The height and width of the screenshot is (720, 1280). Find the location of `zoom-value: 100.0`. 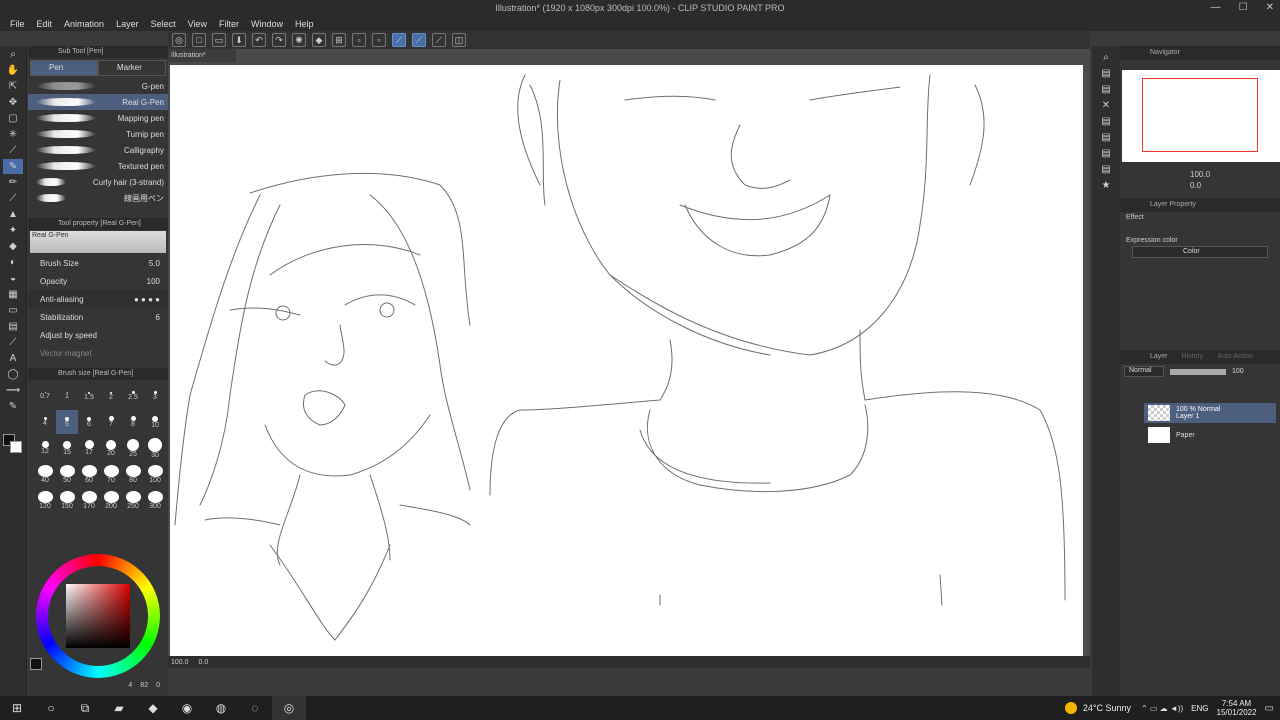

zoom-value: 100.0 is located at coordinates (180, 662).